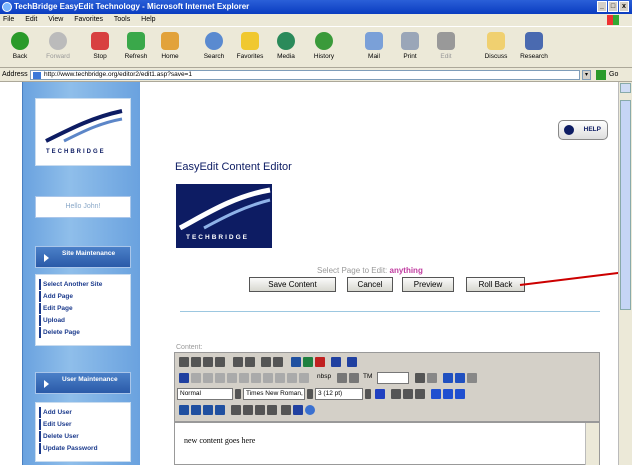 The width and height of the screenshot is (632, 465). Describe the element at coordinates (308, 362) in the screenshot. I see `image-icon` at that location.